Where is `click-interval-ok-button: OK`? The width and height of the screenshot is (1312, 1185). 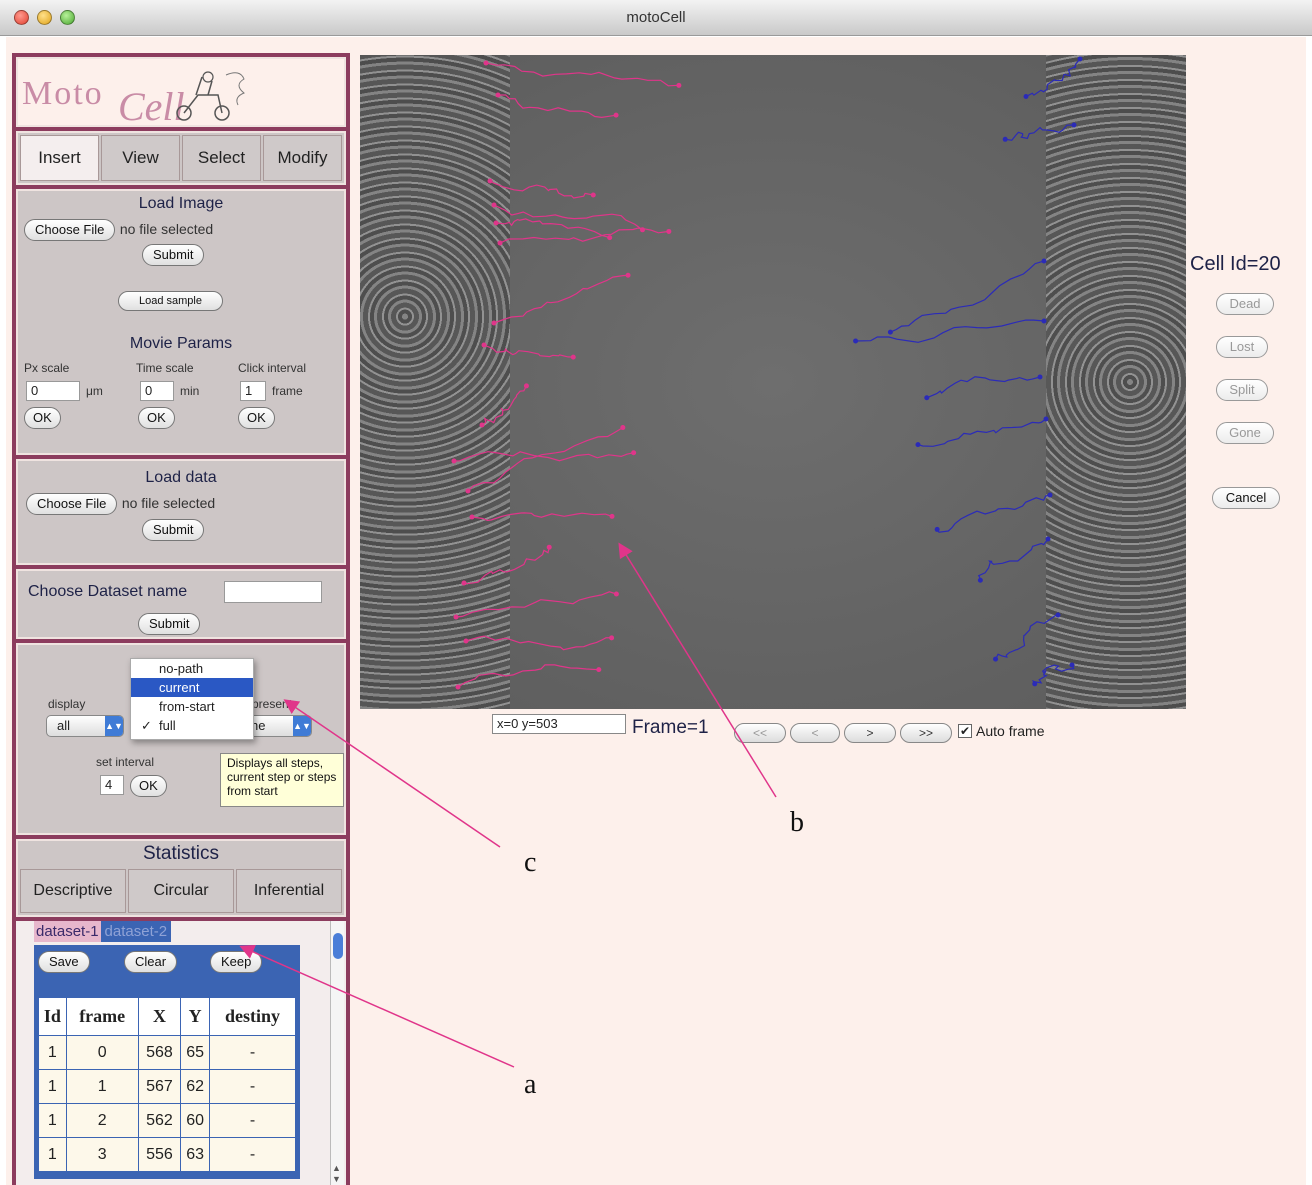
click-interval-ok-button: OK is located at coordinates (256, 418).